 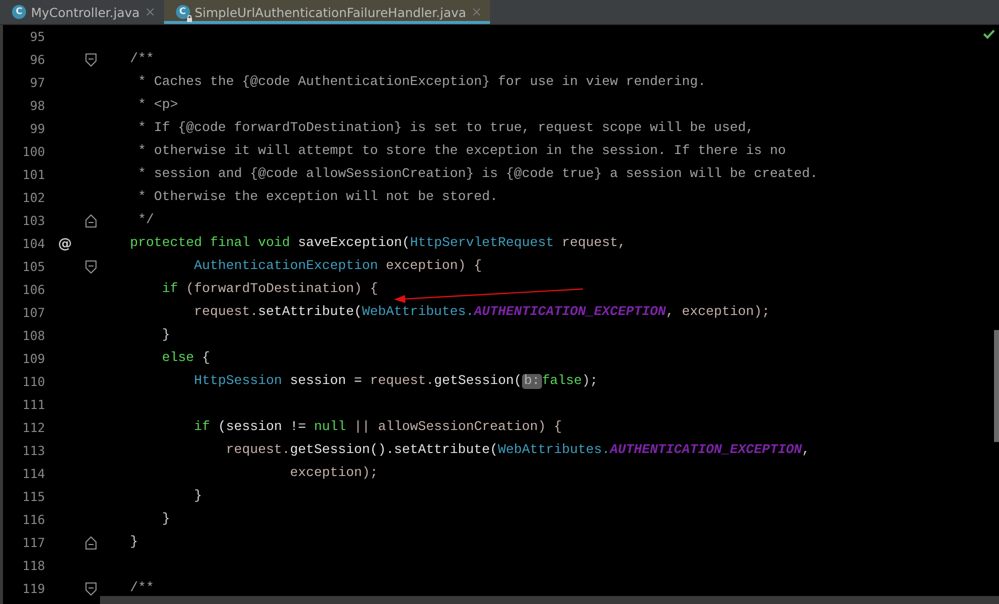 I want to click on line-number: 99, so click(x=36, y=128).